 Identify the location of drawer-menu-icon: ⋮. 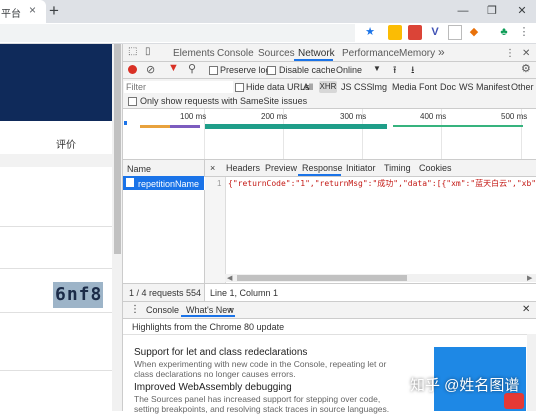
(135, 309).